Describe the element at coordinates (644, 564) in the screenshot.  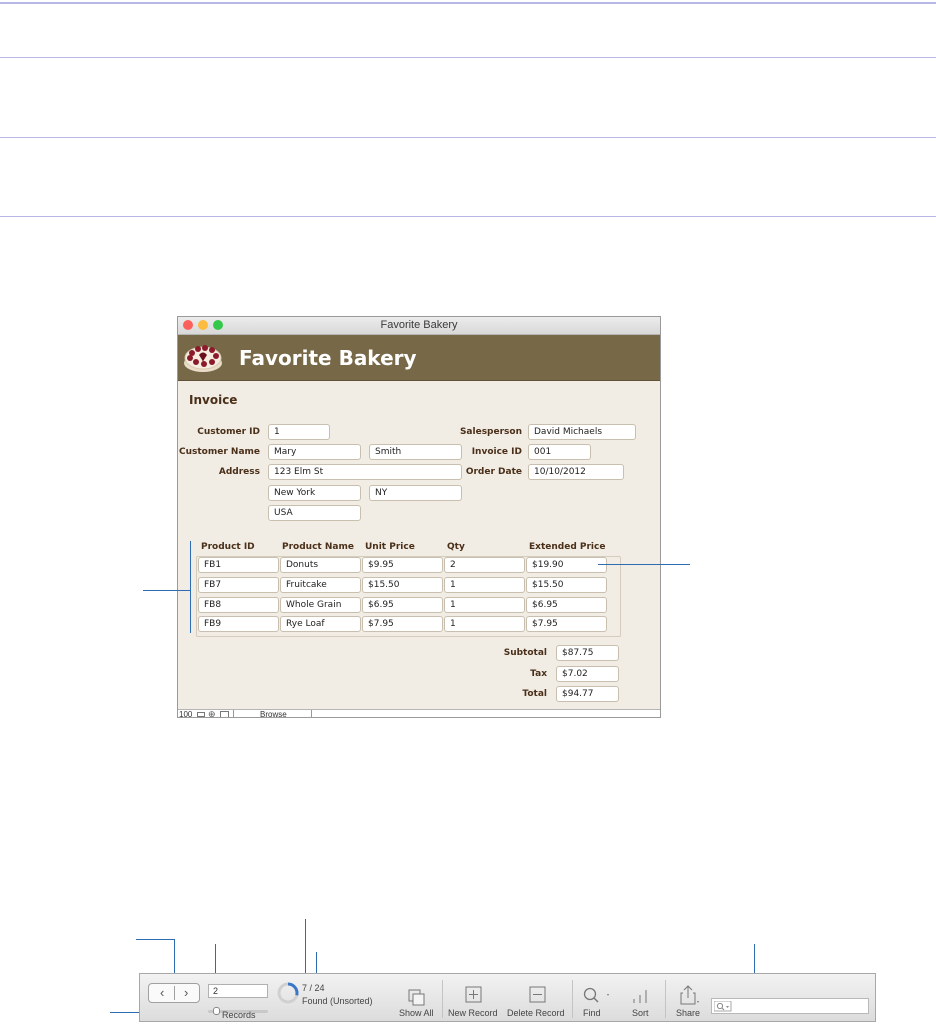
I see `callout-field-line` at that location.